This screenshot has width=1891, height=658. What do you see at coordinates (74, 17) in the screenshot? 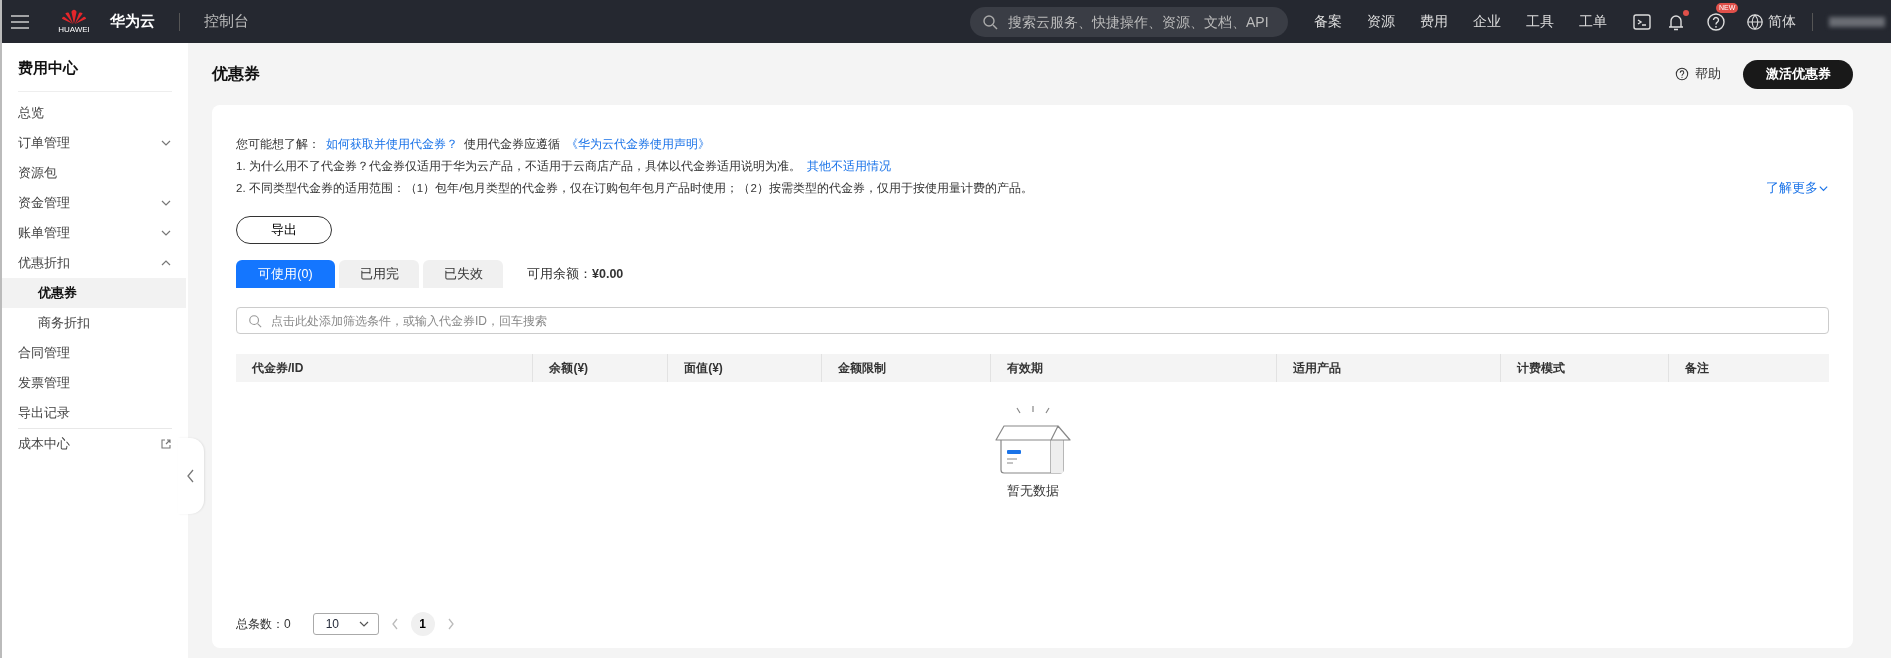
I see `logo-icon` at bounding box center [74, 17].